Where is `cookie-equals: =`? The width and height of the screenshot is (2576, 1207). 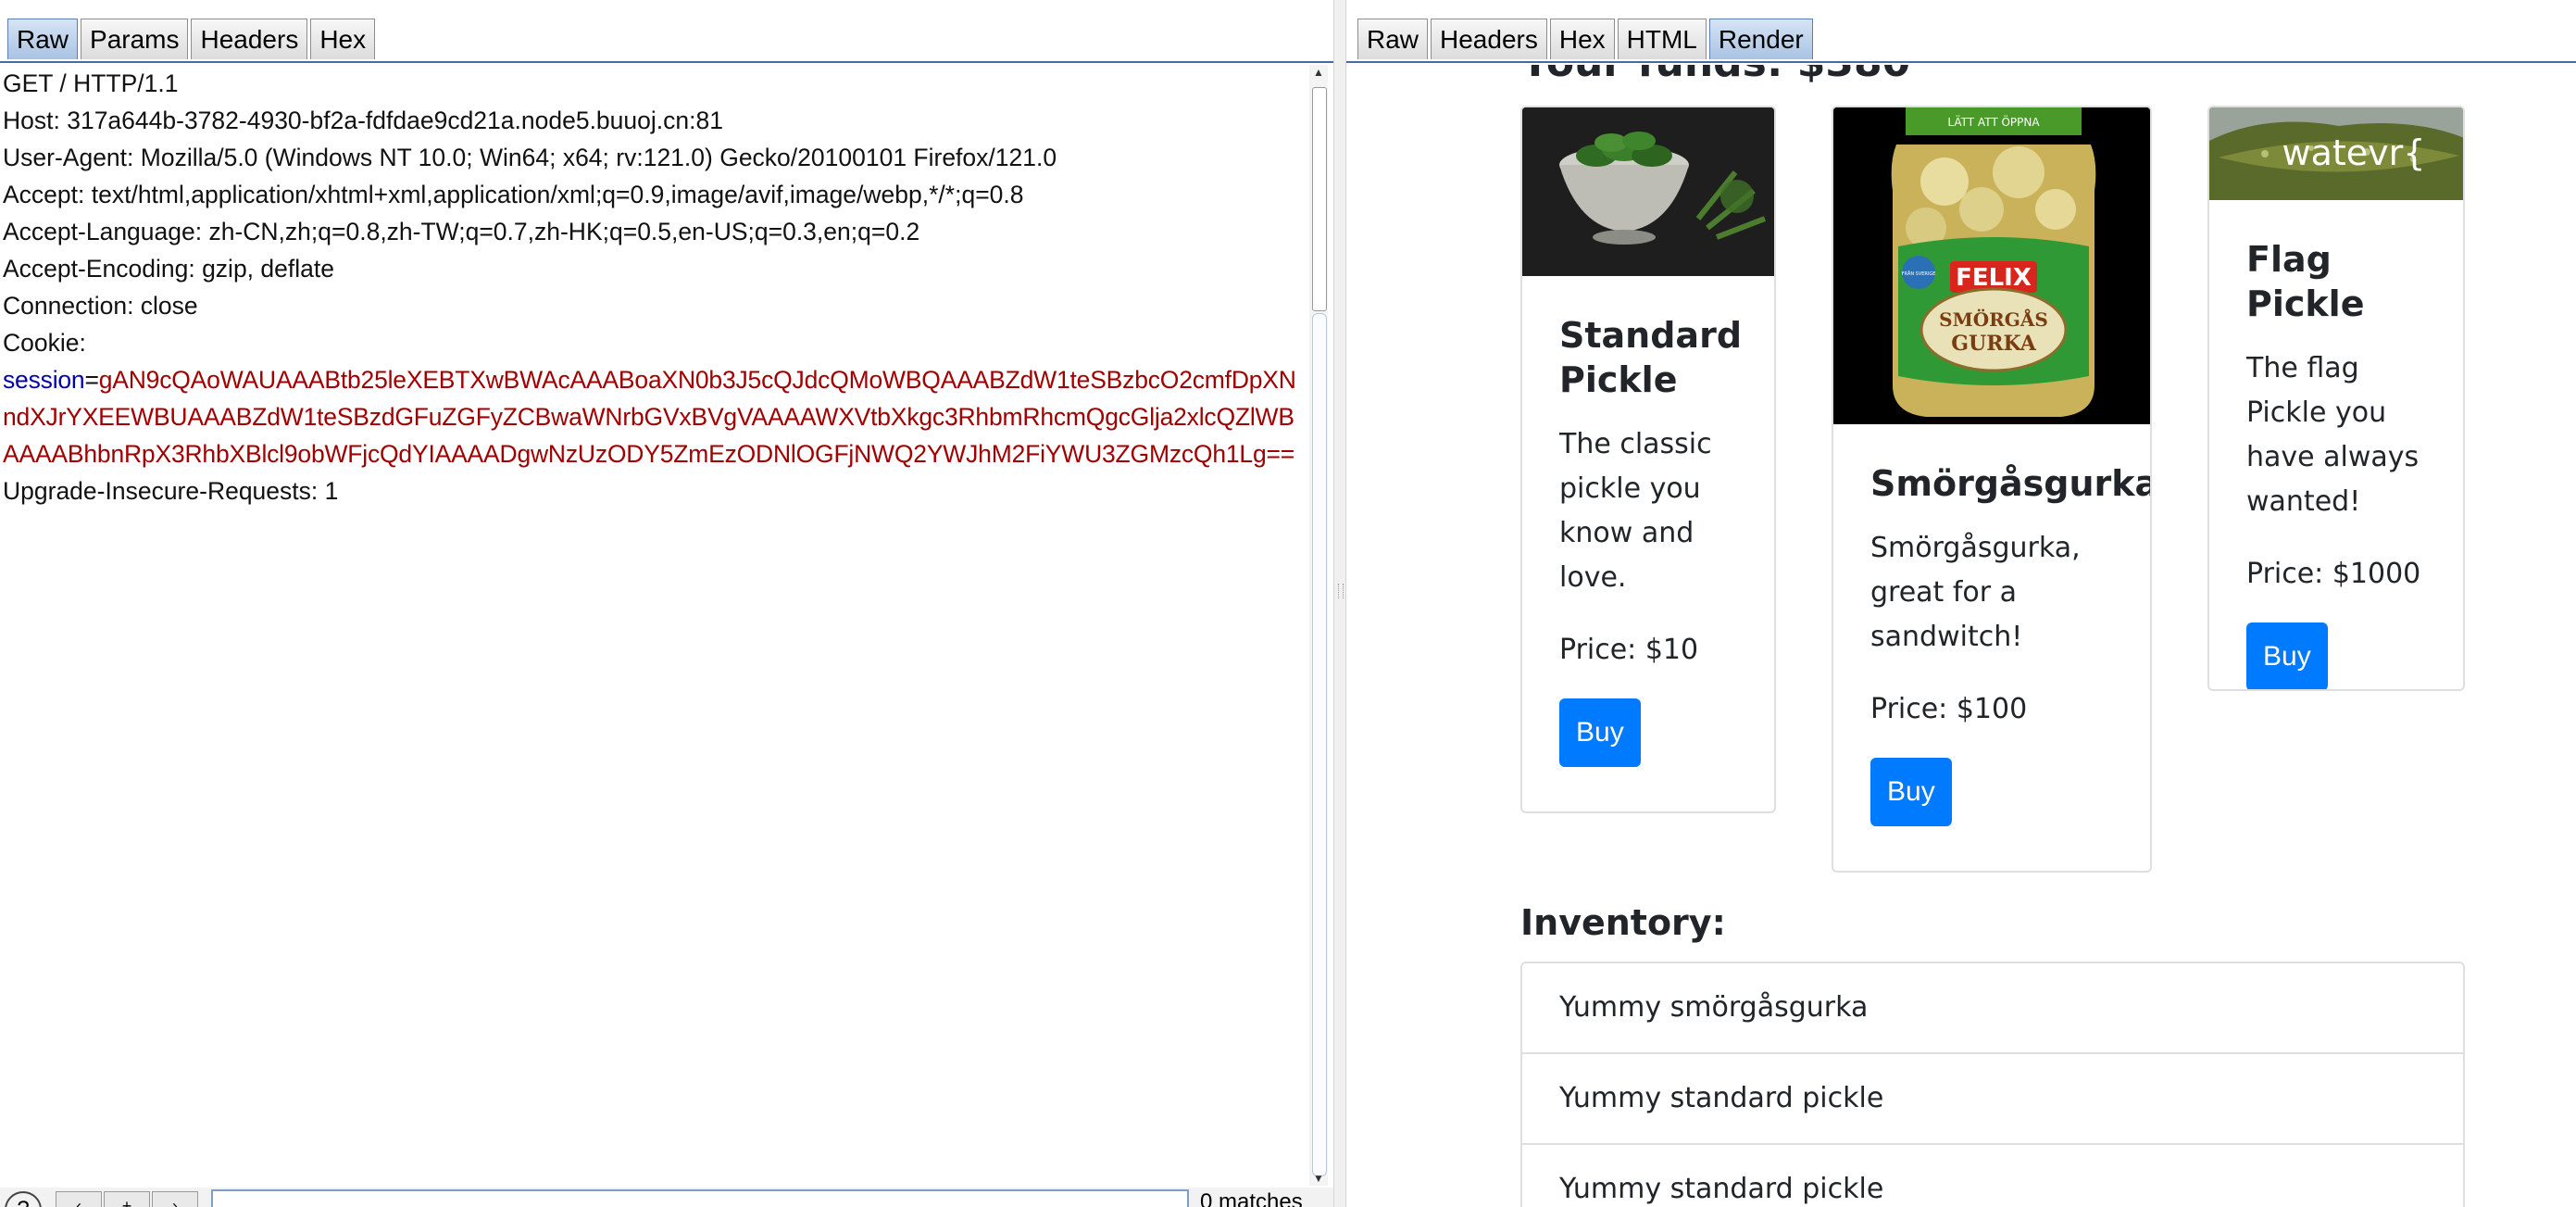 cookie-equals: = is located at coordinates (92, 380).